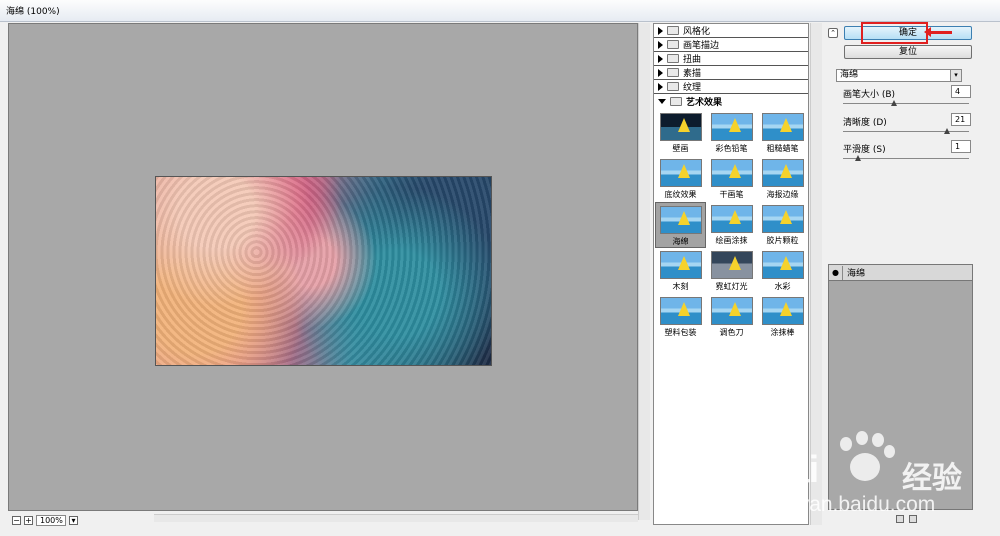 The height and width of the screenshot is (536, 1000). I want to click on param-value-input: 1, so click(961, 146).